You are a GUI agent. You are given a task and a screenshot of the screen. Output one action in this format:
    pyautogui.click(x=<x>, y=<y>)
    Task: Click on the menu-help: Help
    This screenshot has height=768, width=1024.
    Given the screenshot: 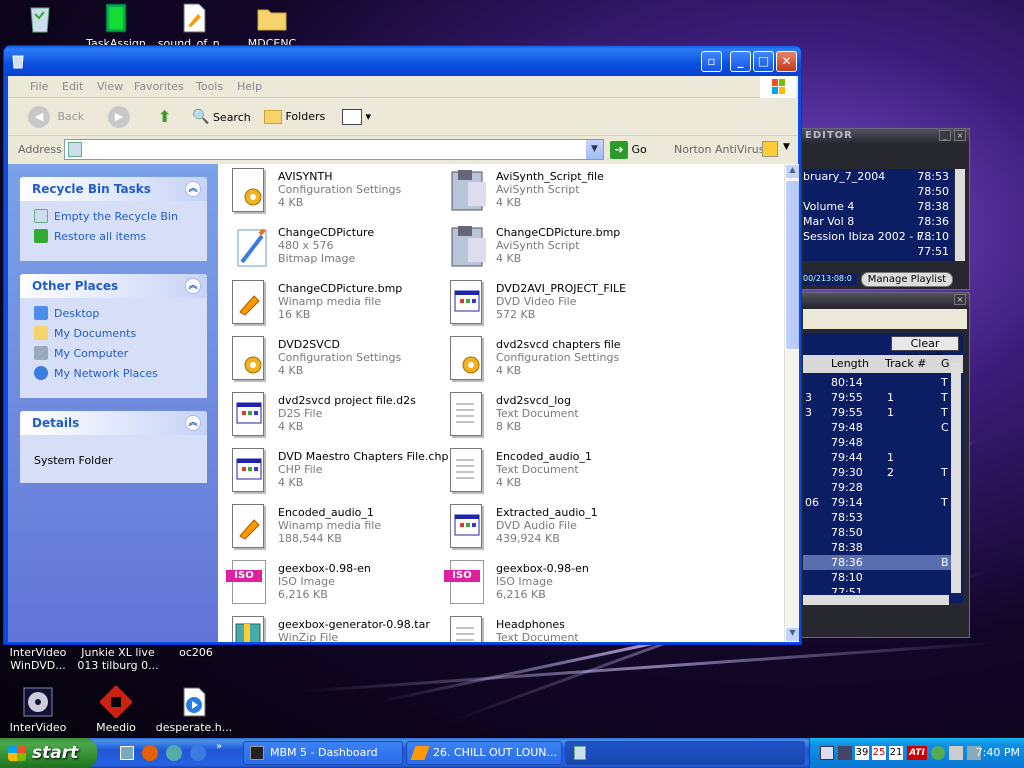 What is the action you would take?
    pyautogui.click(x=249, y=86)
    